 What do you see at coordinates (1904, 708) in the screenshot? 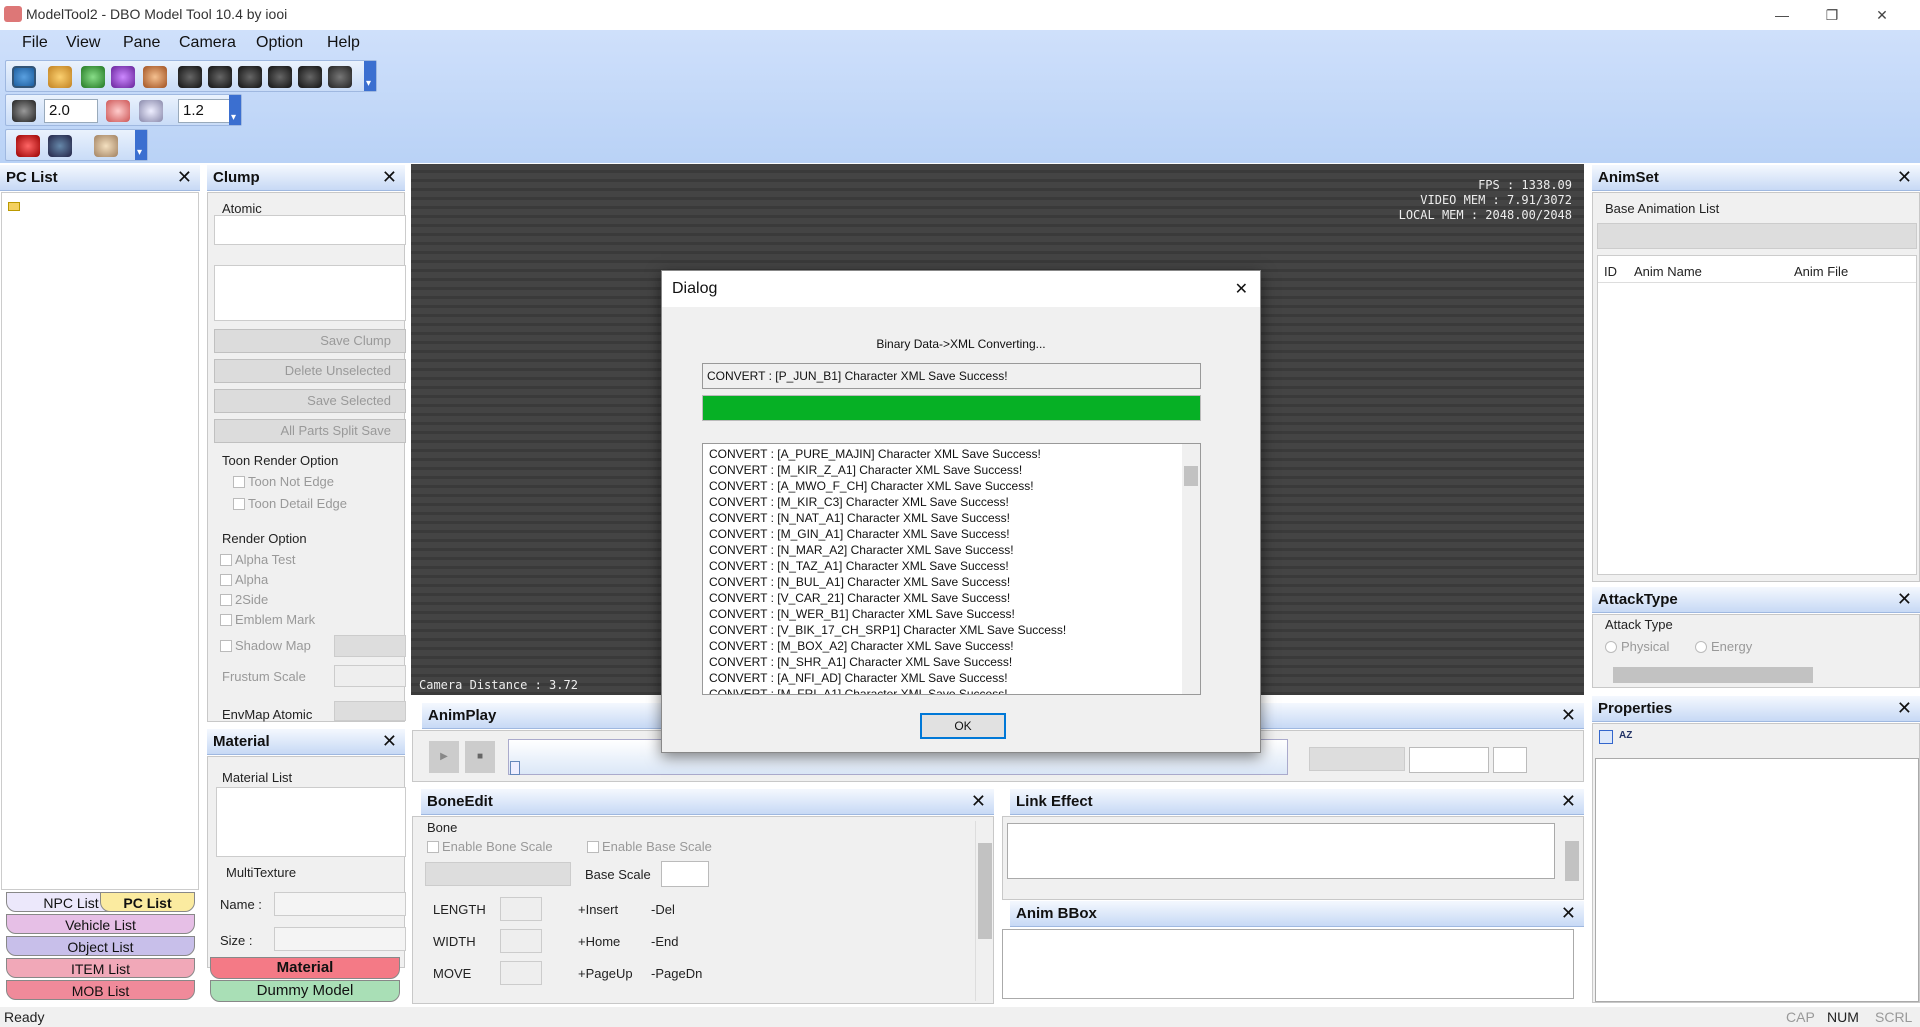
I see `properties-close-icon: ✕` at bounding box center [1904, 708].